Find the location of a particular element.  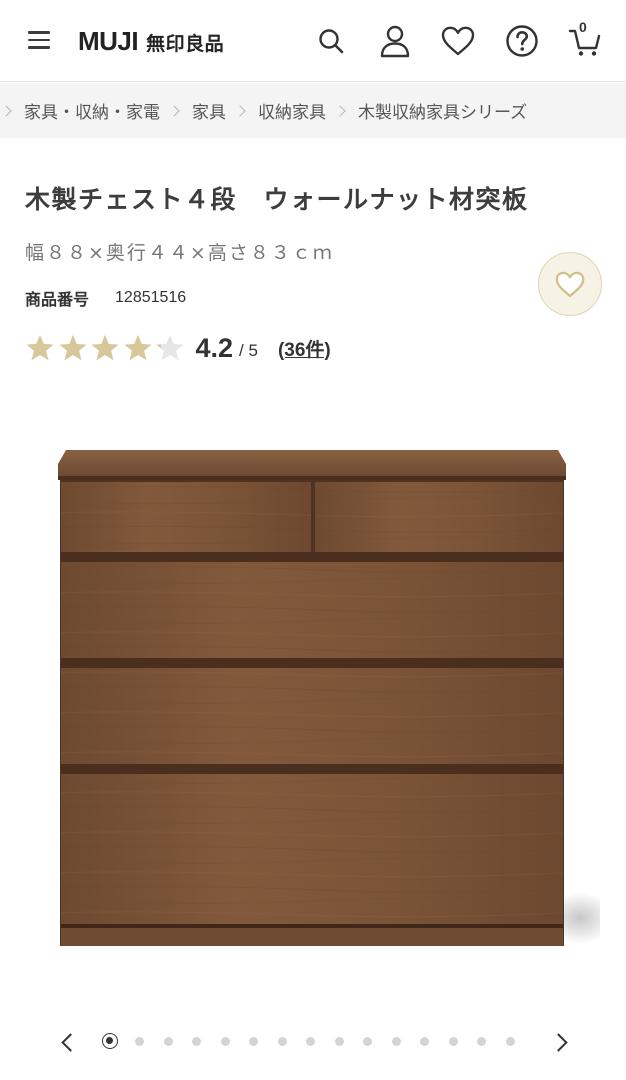

cart-icon: 0 is located at coordinates (585, 39).